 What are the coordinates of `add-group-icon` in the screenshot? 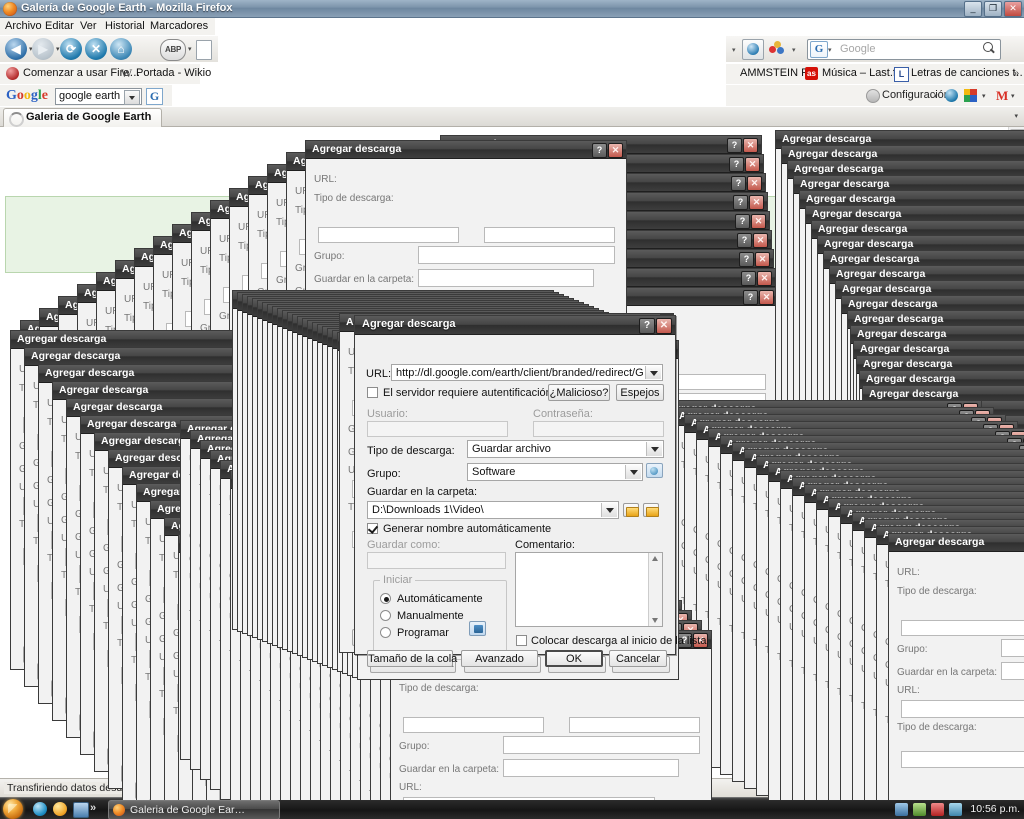 It's located at (654, 470).